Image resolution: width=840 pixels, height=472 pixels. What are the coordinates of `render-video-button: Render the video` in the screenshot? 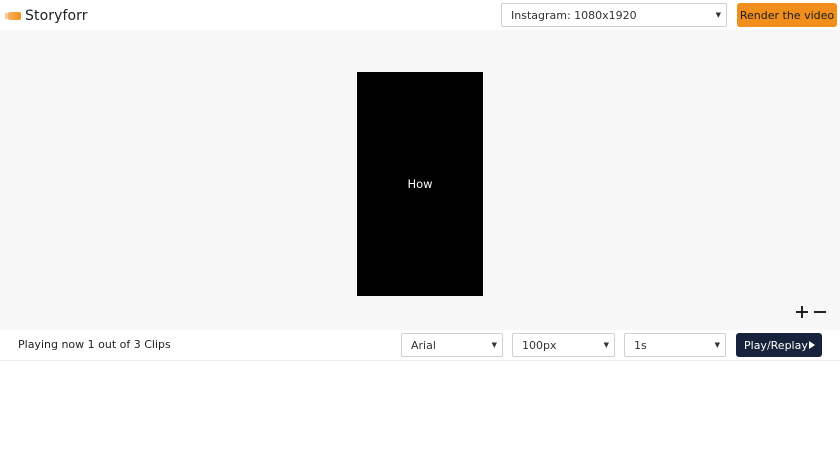 It's located at (787, 15).